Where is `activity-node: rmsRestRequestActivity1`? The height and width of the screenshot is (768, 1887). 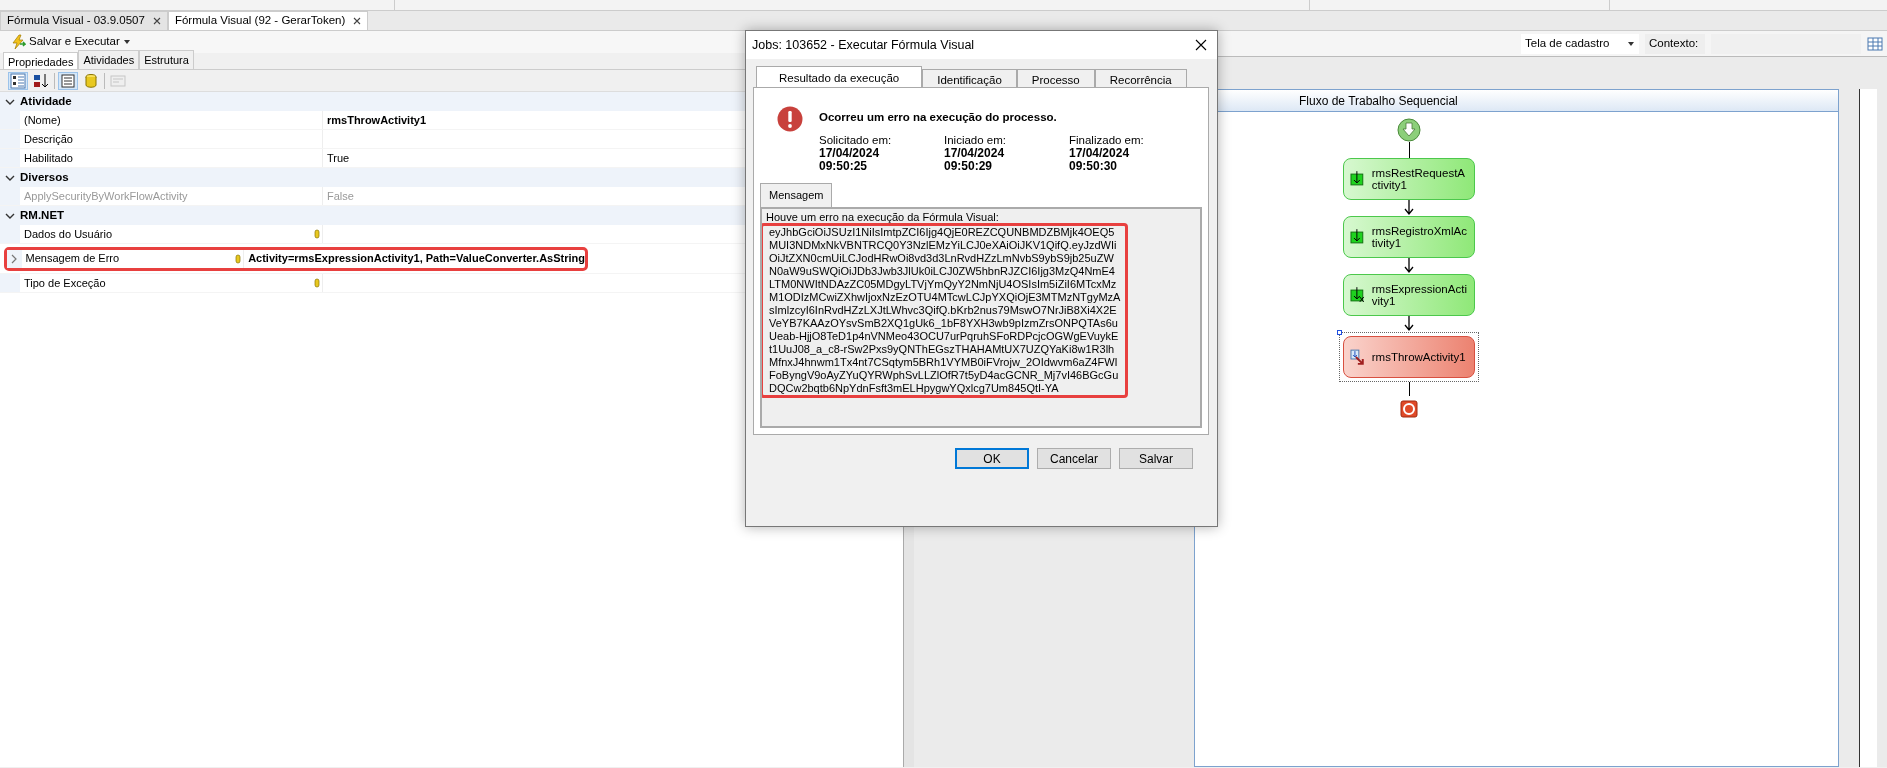 activity-node: rmsRestRequestActivity1 is located at coordinates (1409, 179).